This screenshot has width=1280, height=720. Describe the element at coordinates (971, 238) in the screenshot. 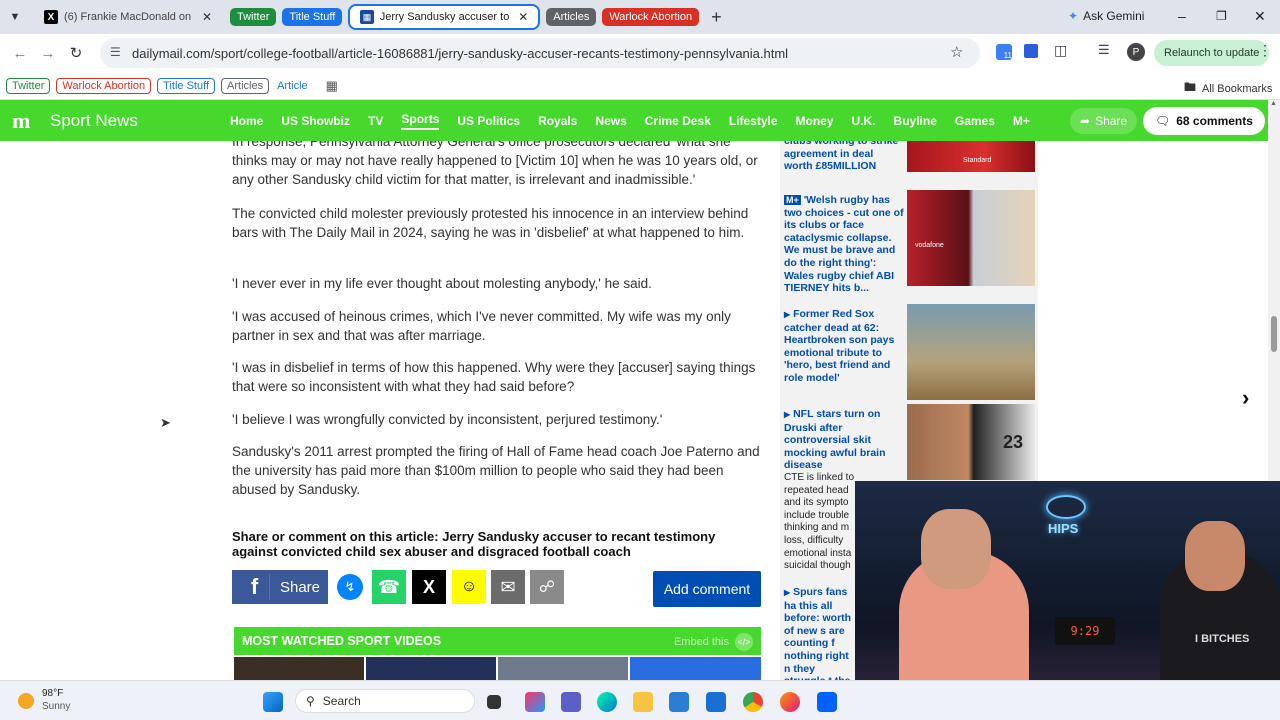

I see `sidebar-image: vodafone` at that location.